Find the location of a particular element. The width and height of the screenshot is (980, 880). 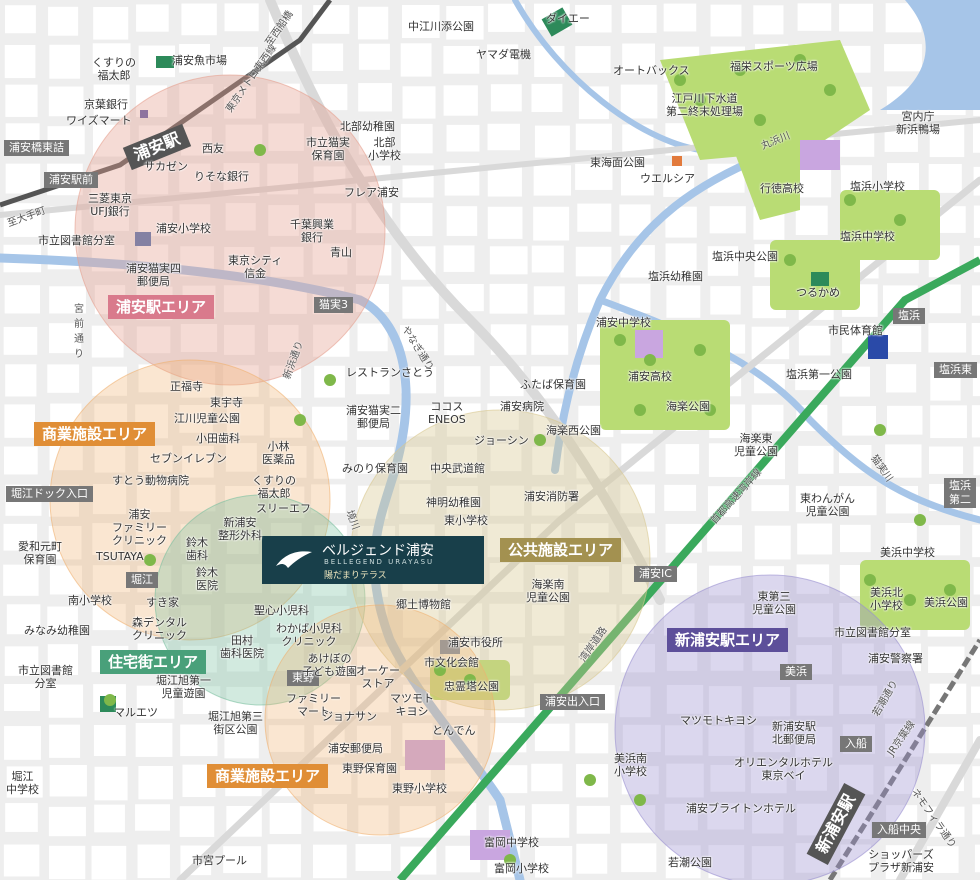

label-shiohama-kinder: 塩浜幼稚園 is located at coordinates (675, 276).